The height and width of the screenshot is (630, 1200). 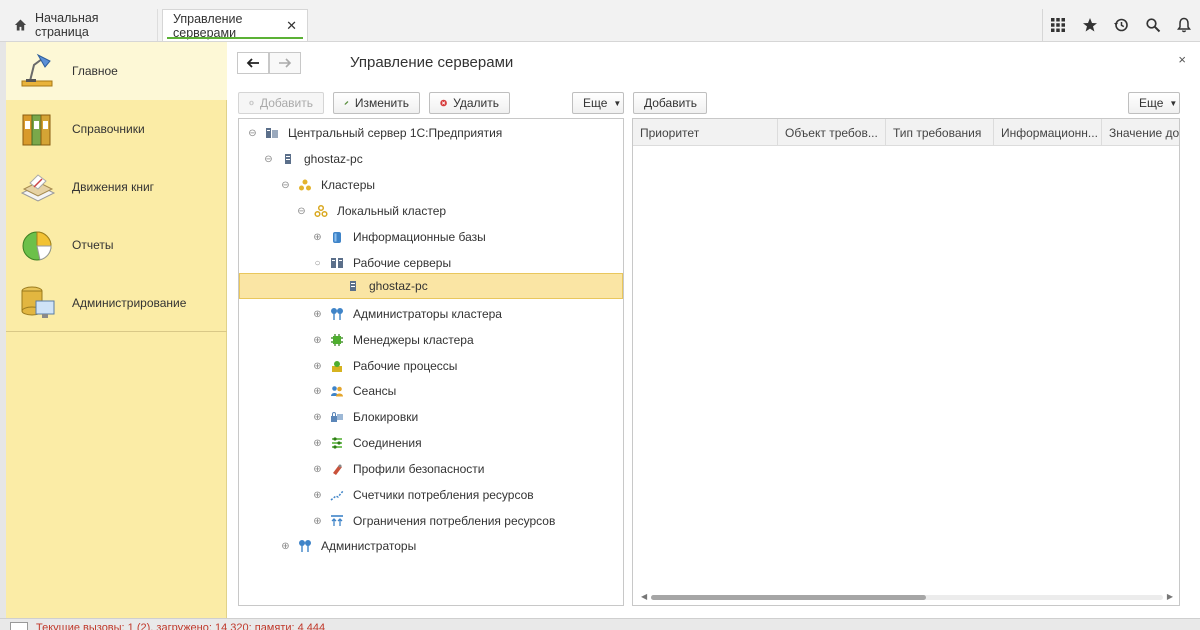 I want to click on chevron-down-icon: ▼, so click(x=617, y=103).